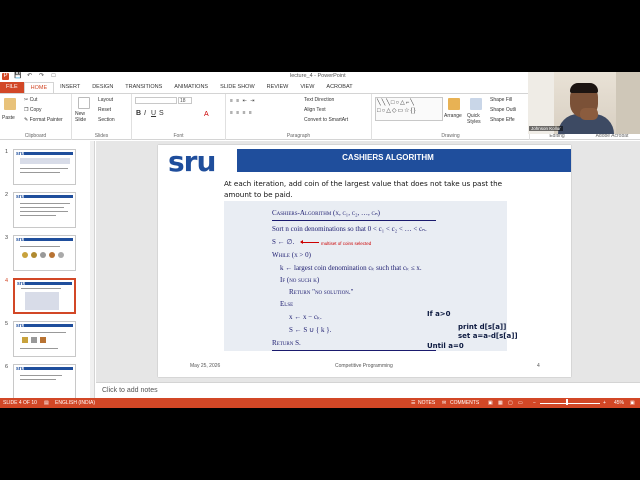 The height and width of the screenshot is (480, 640). Describe the element at coordinates (33, 110) in the screenshot. I see `copy-button: ❐ Copy` at that location.